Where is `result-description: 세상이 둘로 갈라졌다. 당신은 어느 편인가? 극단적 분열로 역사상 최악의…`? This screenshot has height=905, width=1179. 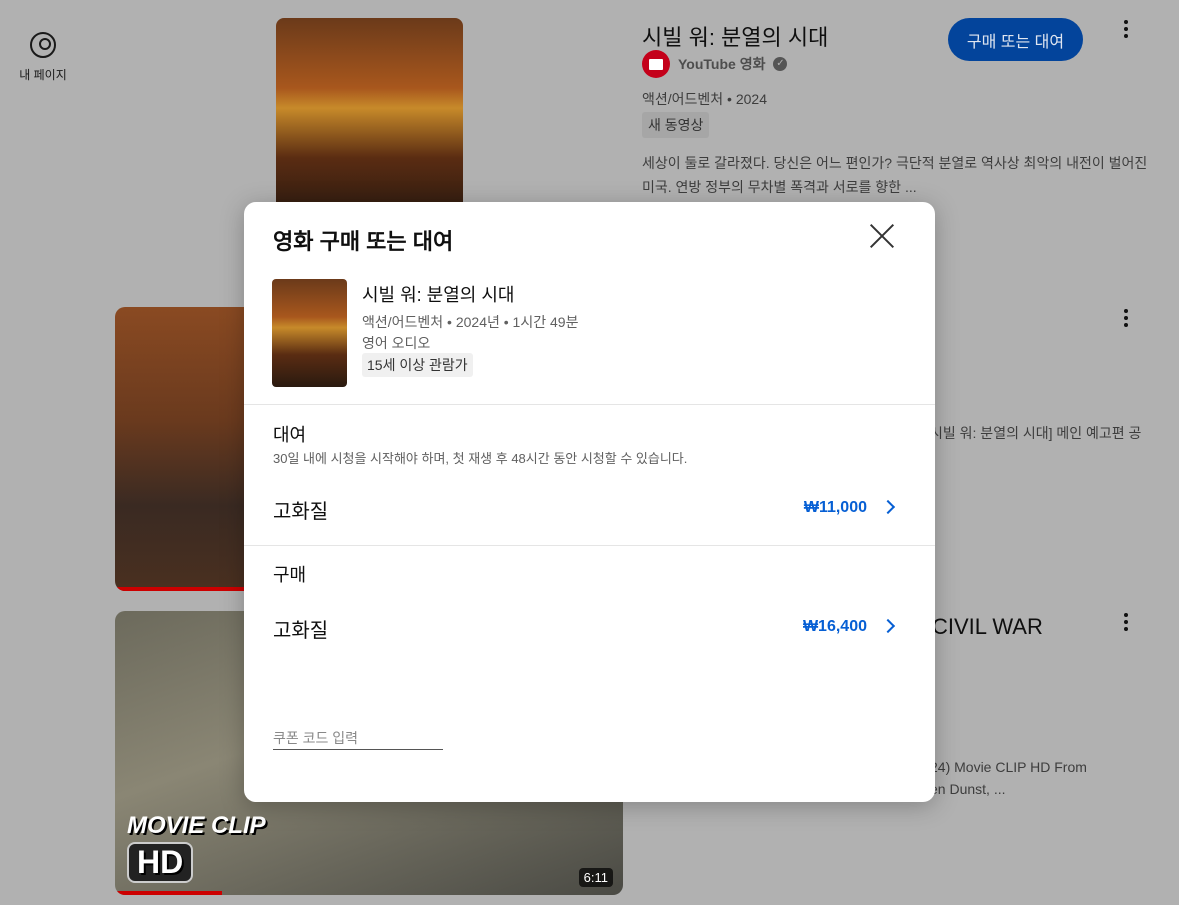
result-description: 세상이 둘로 갈라졌다. 당신은 어느 편인가? 극단적 분열로 역사상 최악의… is located at coordinates (895, 175).